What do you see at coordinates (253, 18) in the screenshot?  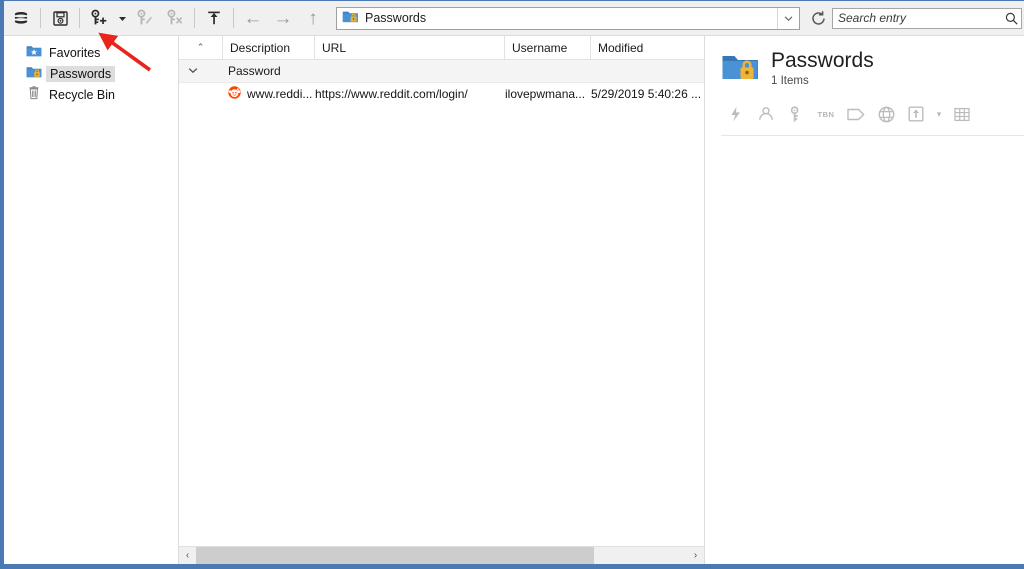 I see `nav-back-button: ←` at bounding box center [253, 18].